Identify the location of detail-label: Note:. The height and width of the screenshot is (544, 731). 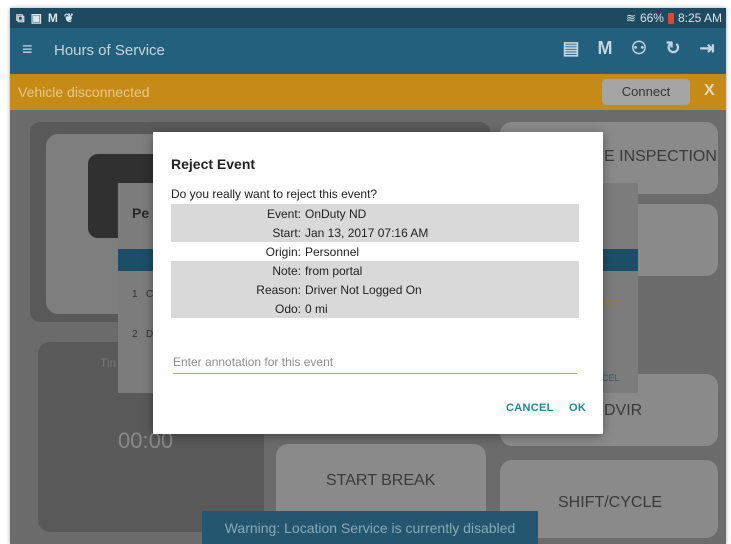
(286, 270).